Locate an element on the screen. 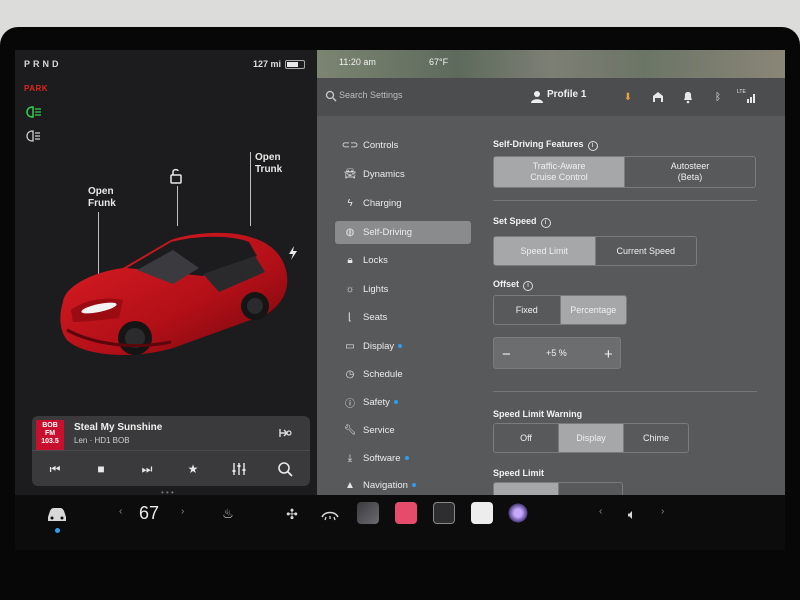  plus-button: + is located at coordinates (608, 354).